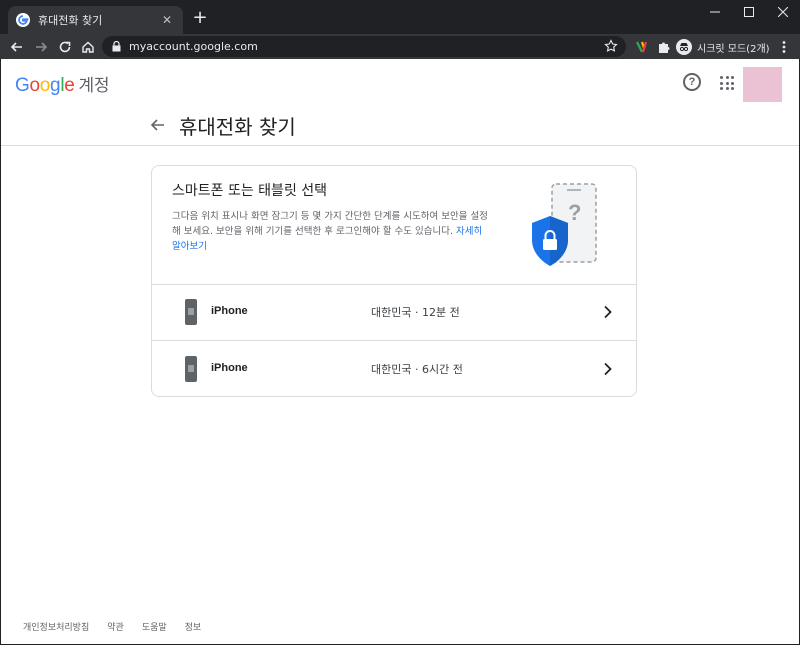 This screenshot has height=645, width=800. I want to click on reload-icon, so click(65, 47).